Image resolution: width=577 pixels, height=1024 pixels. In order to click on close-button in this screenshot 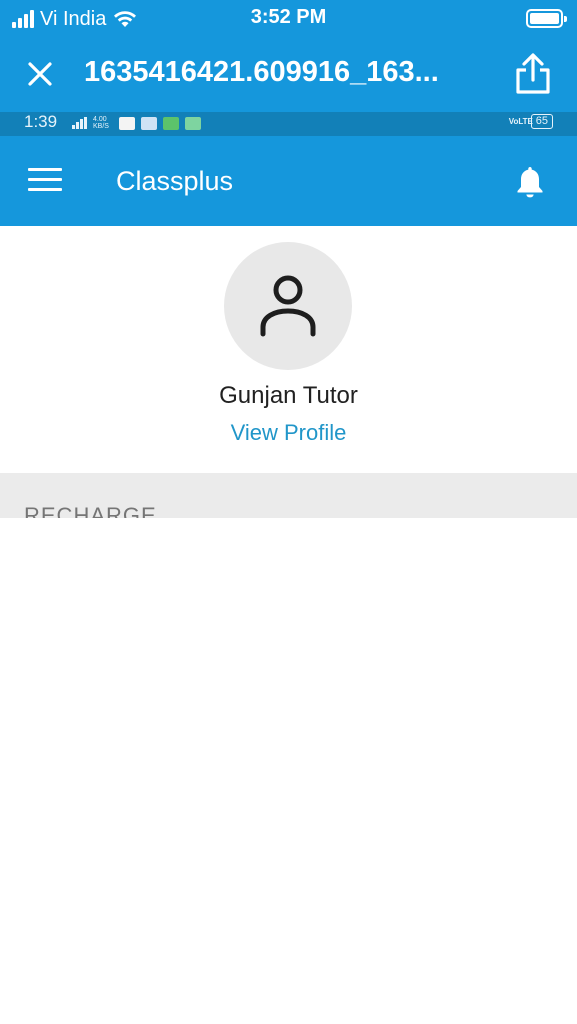, I will do `click(40, 74)`.